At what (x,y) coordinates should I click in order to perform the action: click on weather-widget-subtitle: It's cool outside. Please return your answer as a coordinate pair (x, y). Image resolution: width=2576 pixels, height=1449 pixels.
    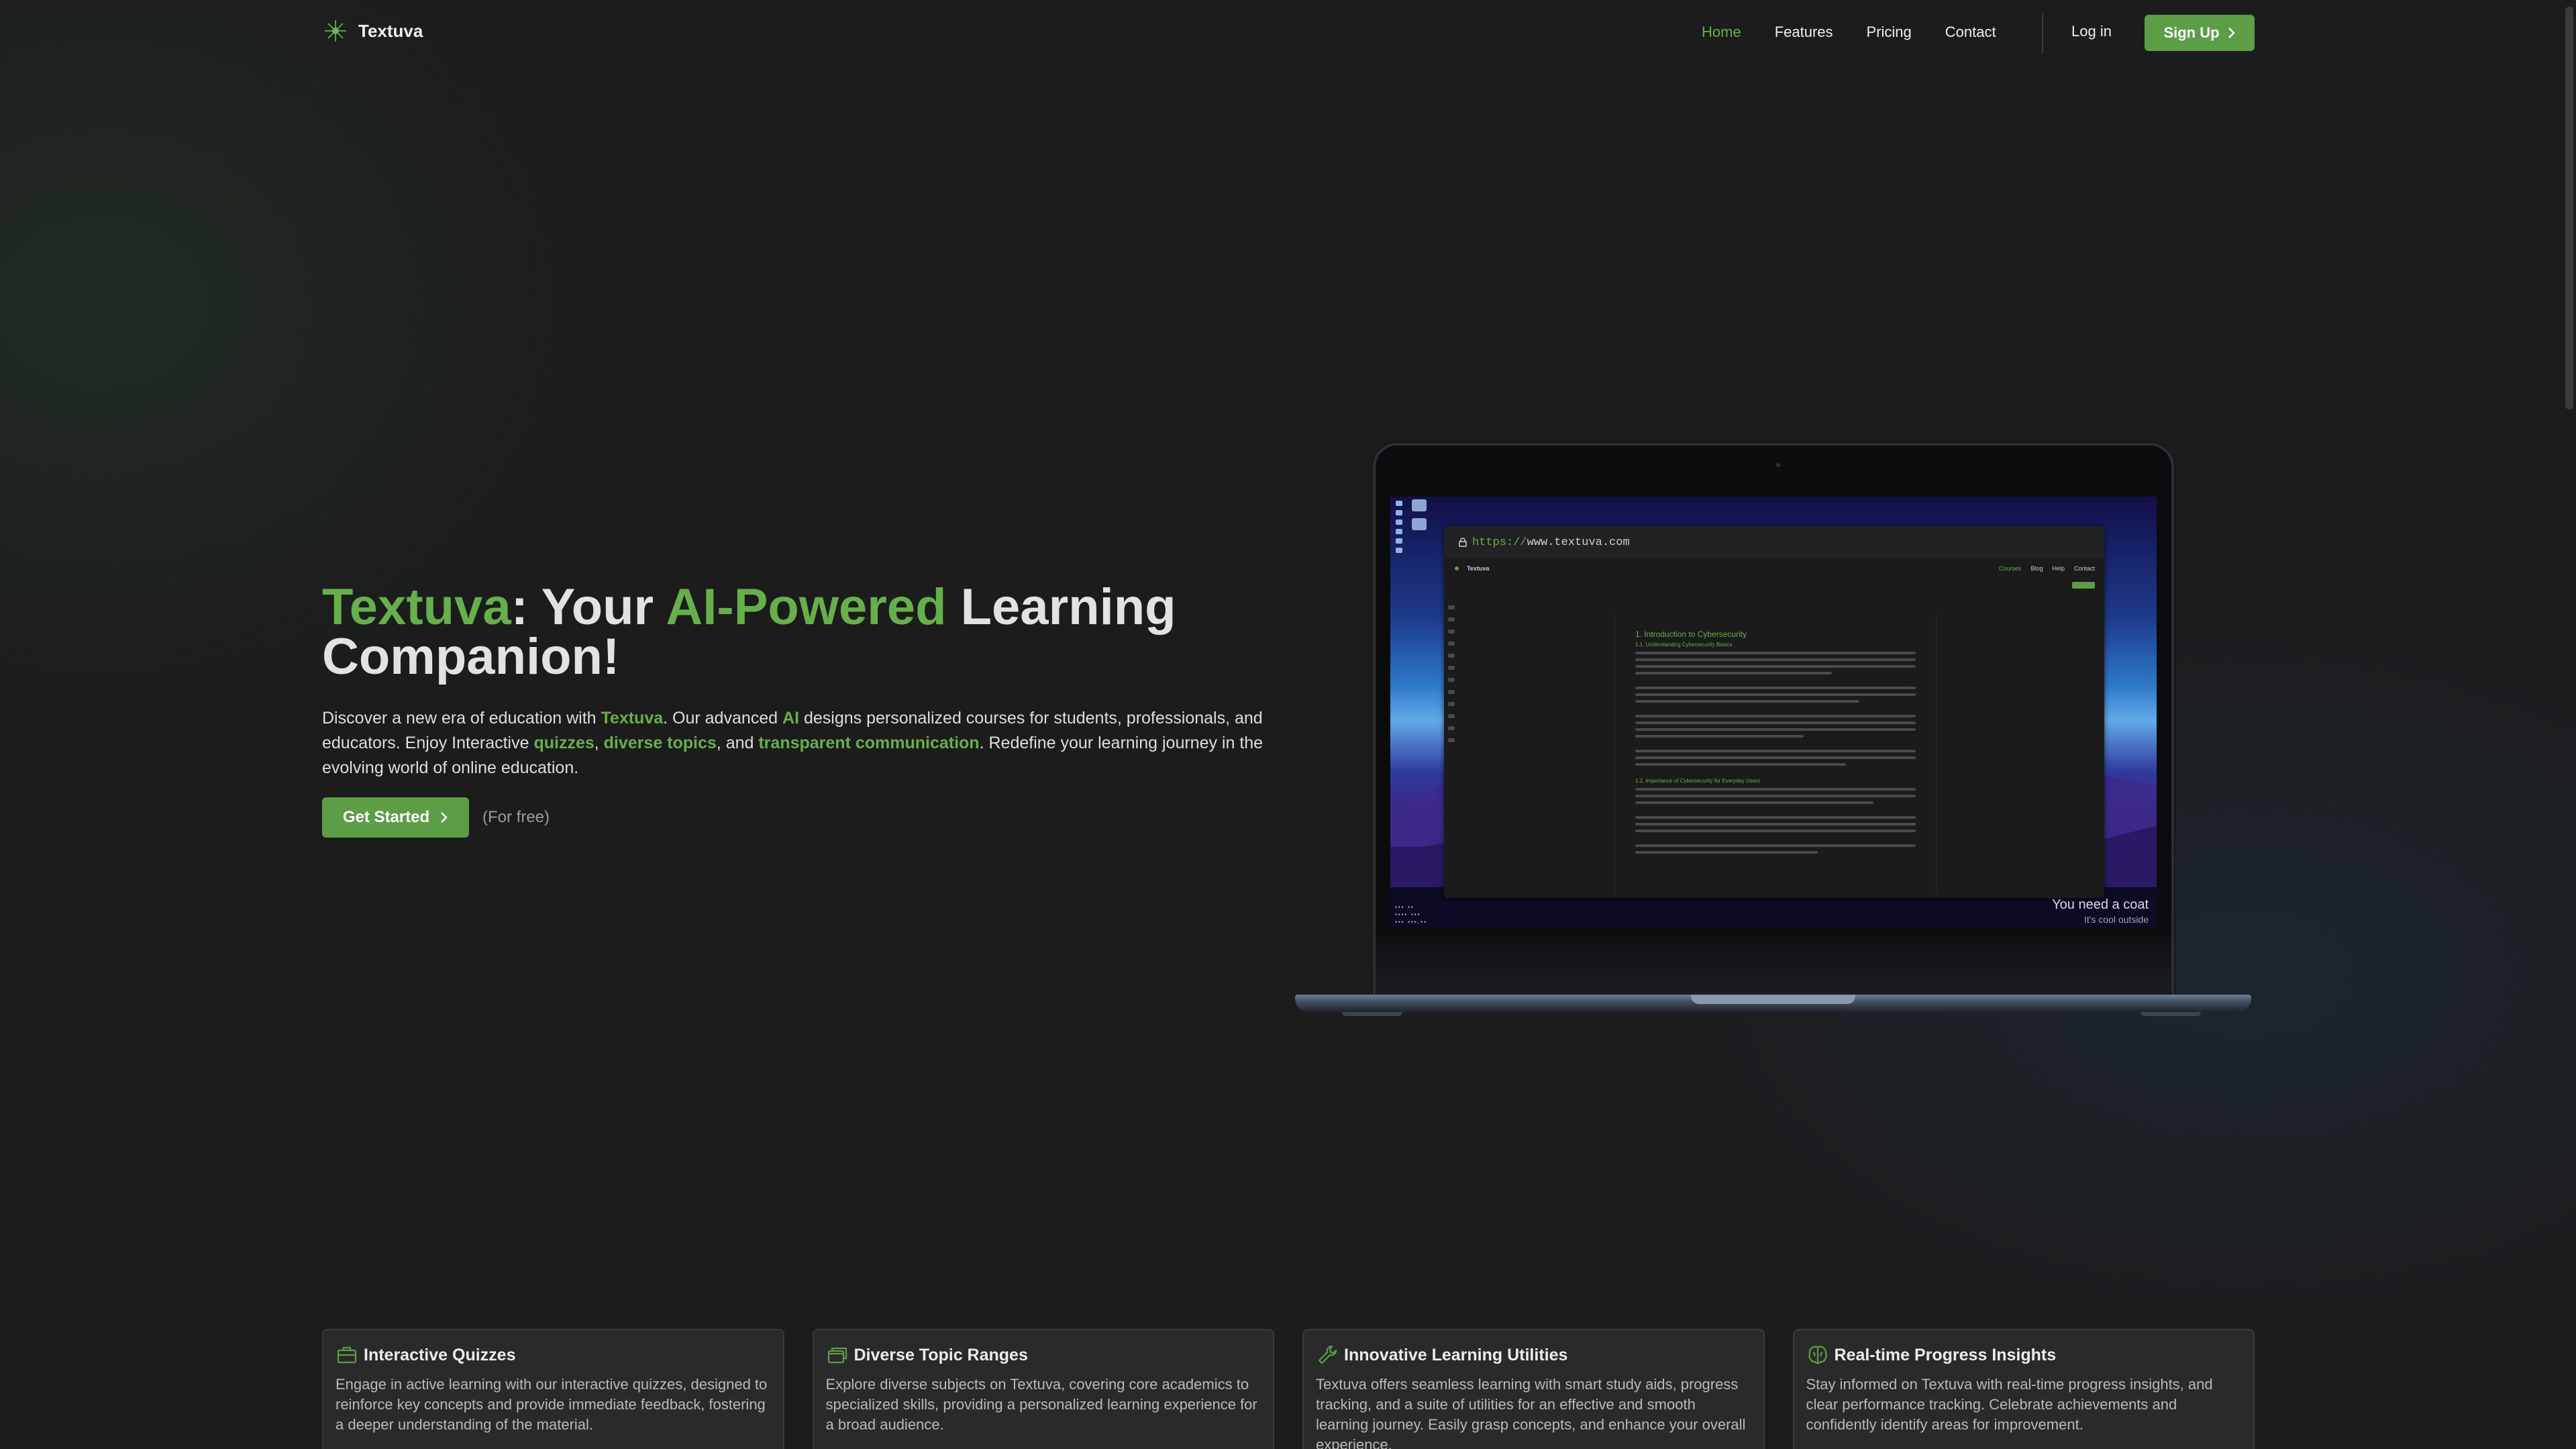
    Looking at the image, I should click on (2116, 919).